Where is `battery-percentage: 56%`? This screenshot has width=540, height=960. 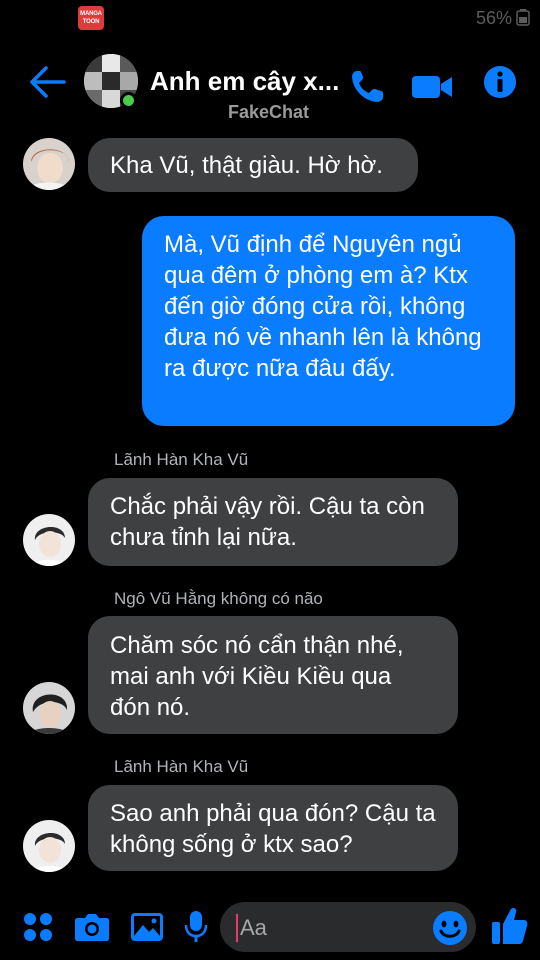 battery-percentage: 56% is located at coordinates (493, 18).